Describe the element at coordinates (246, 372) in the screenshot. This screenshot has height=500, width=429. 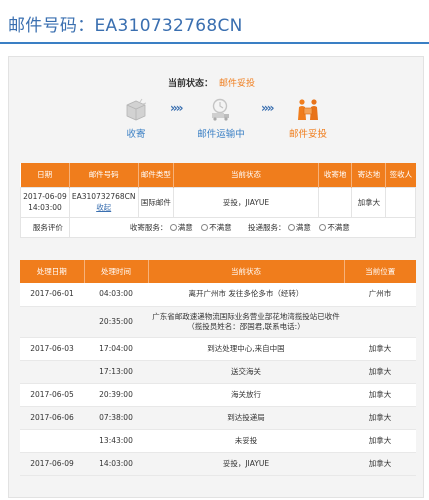
I see `row-status: 送交海关` at that location.